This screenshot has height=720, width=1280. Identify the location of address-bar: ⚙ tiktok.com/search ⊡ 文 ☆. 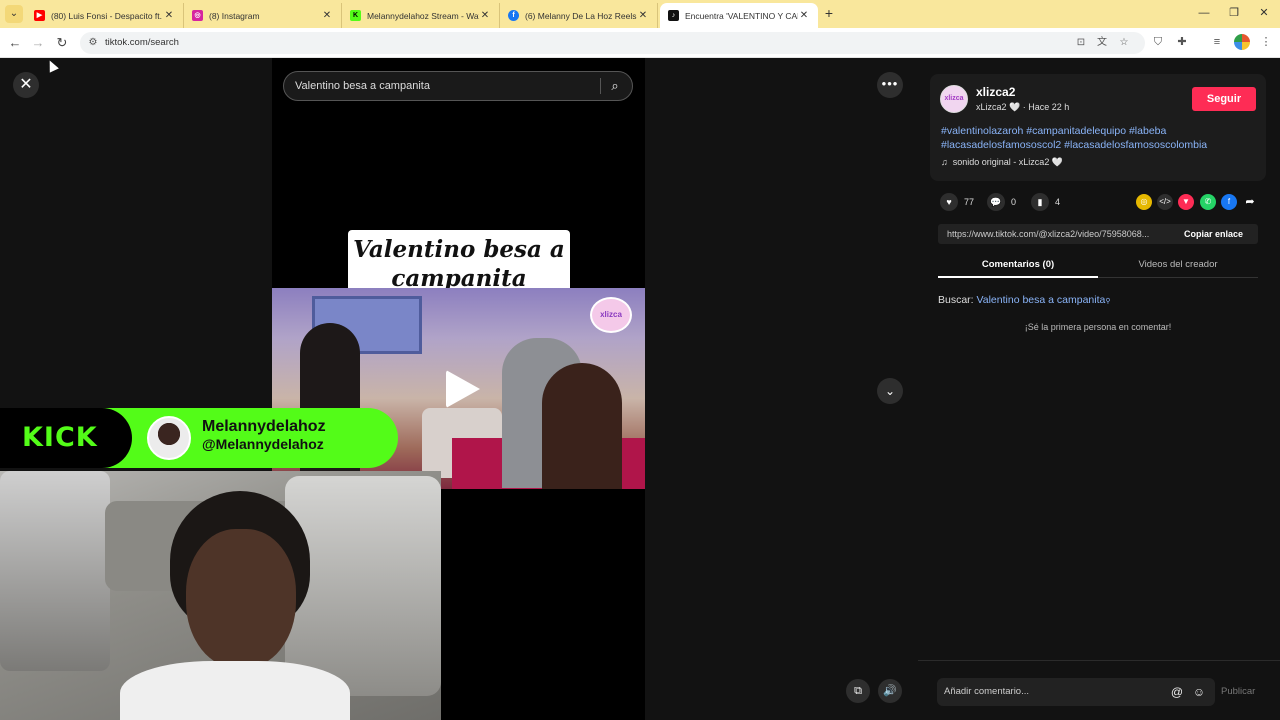
(612, 43).